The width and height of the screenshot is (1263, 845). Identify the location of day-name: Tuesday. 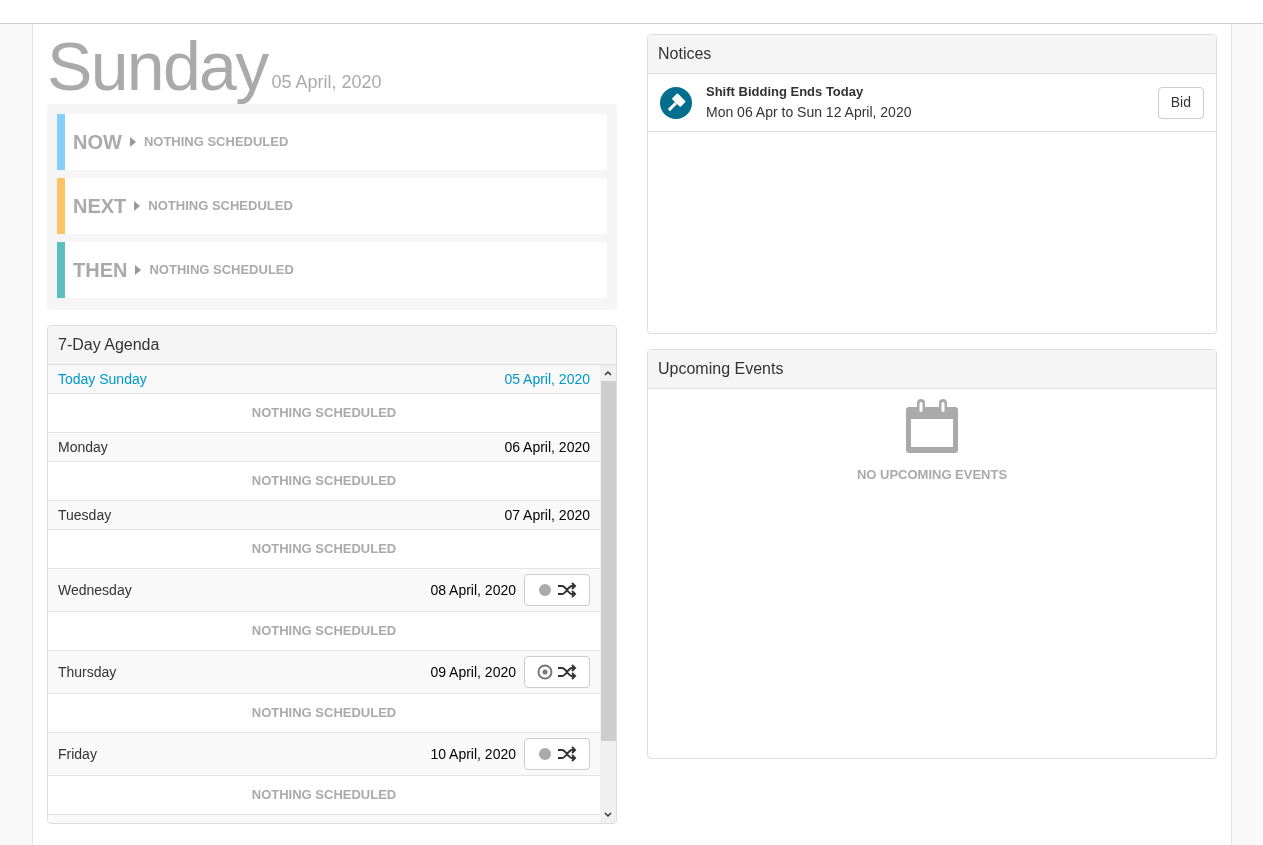
(85, 515).